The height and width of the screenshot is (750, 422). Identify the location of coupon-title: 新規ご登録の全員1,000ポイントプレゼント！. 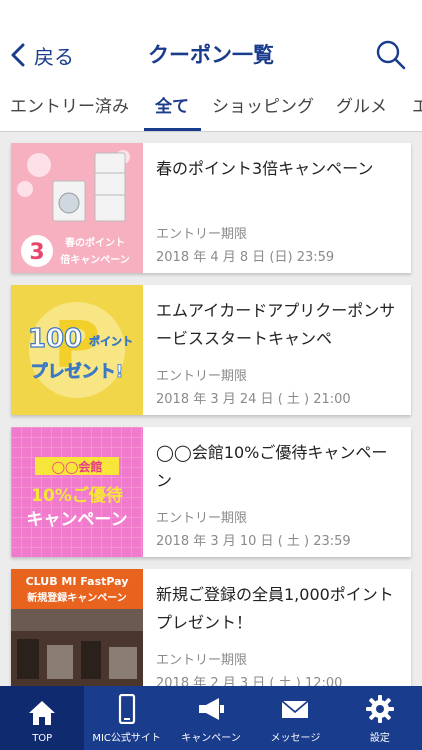
(275, 608).